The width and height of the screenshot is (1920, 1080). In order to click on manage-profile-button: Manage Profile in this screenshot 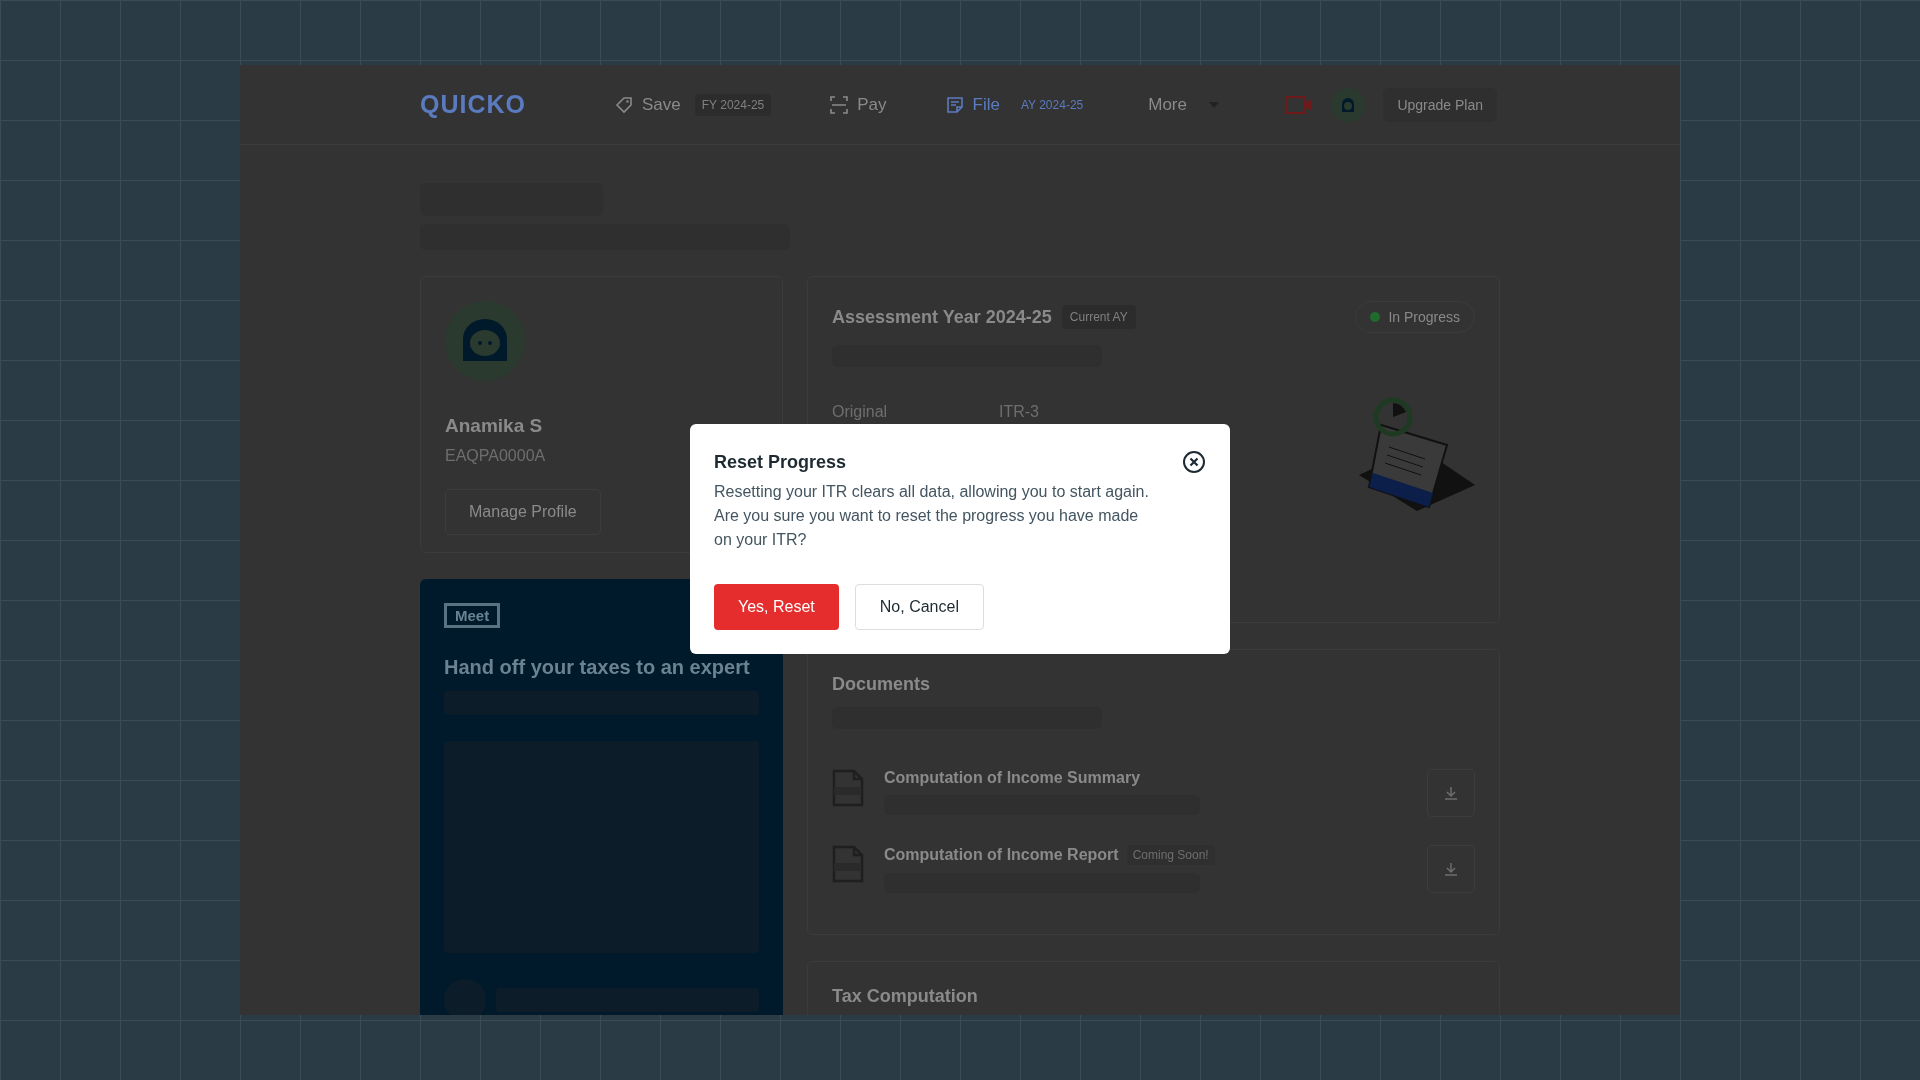, I will do `click(523, 512)`.